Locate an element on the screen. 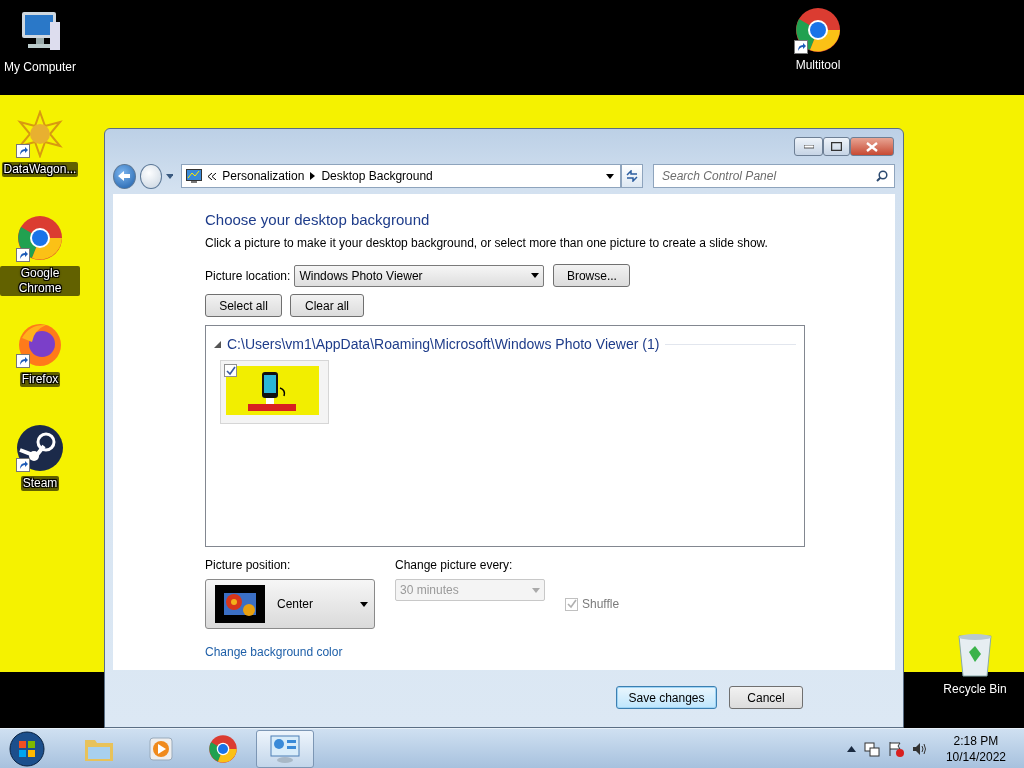  history-caret-icon is located at coordinates (170, 176).